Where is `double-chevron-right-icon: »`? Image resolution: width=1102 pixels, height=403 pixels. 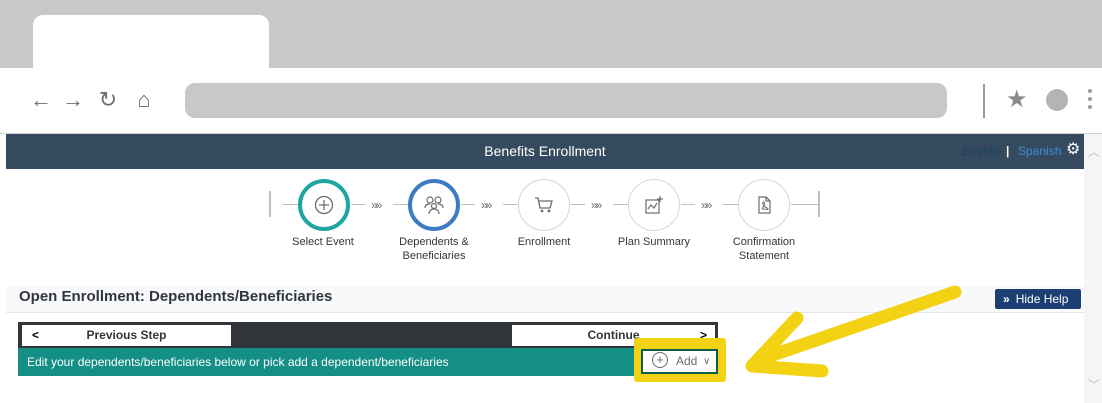 double-chevron-right-icon: » is located at coordinates (1006, 299).